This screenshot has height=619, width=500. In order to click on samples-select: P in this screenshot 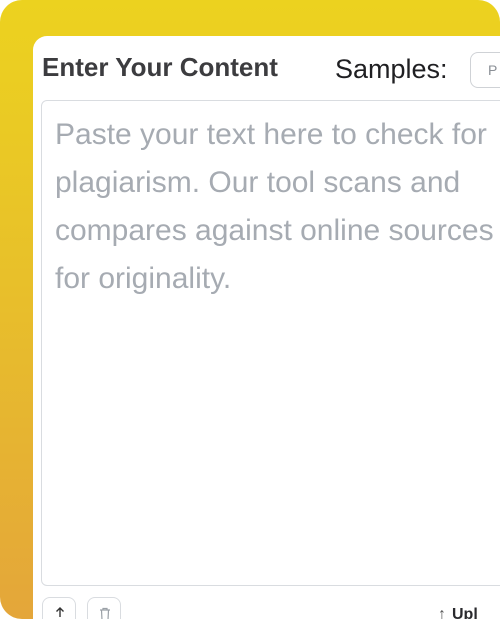, I will do `click(485, 70)`.